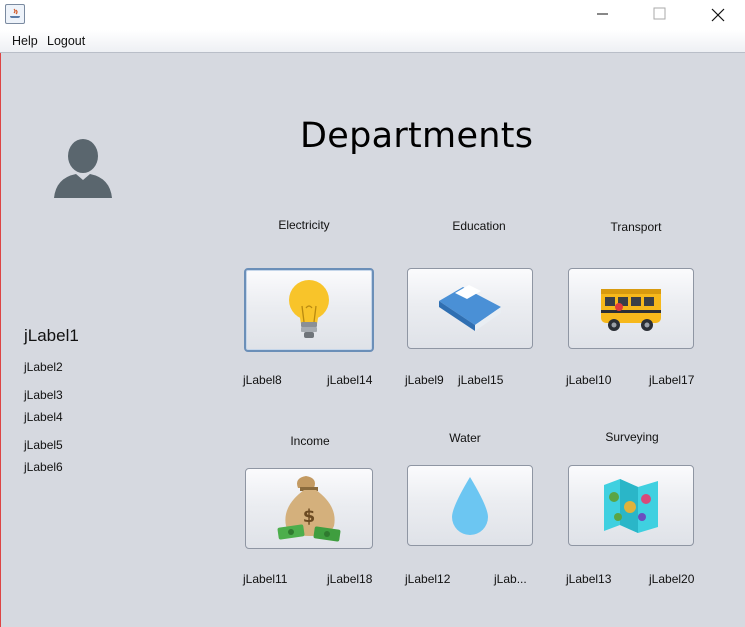 Image resolution: width=745 pixels, height=627 pixels. Describe the element at coordinates (262, 380) in the screenshot. I see `electricity-label-1: jLabel8` at that location.